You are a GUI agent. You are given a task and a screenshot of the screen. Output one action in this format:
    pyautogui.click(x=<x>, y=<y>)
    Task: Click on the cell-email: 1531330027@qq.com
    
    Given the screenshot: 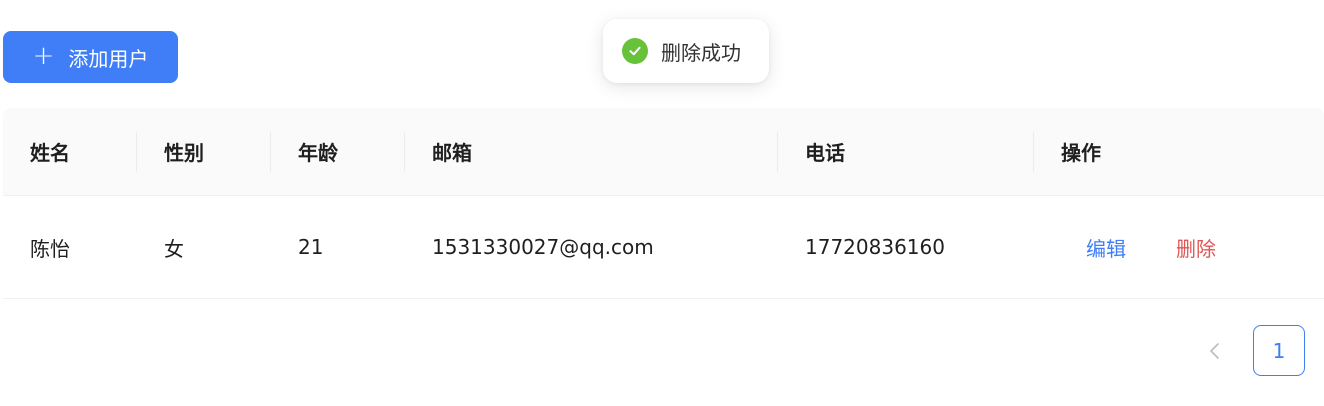 What is the action you would take?
    pyautogui.click(x=543, y=247)
    